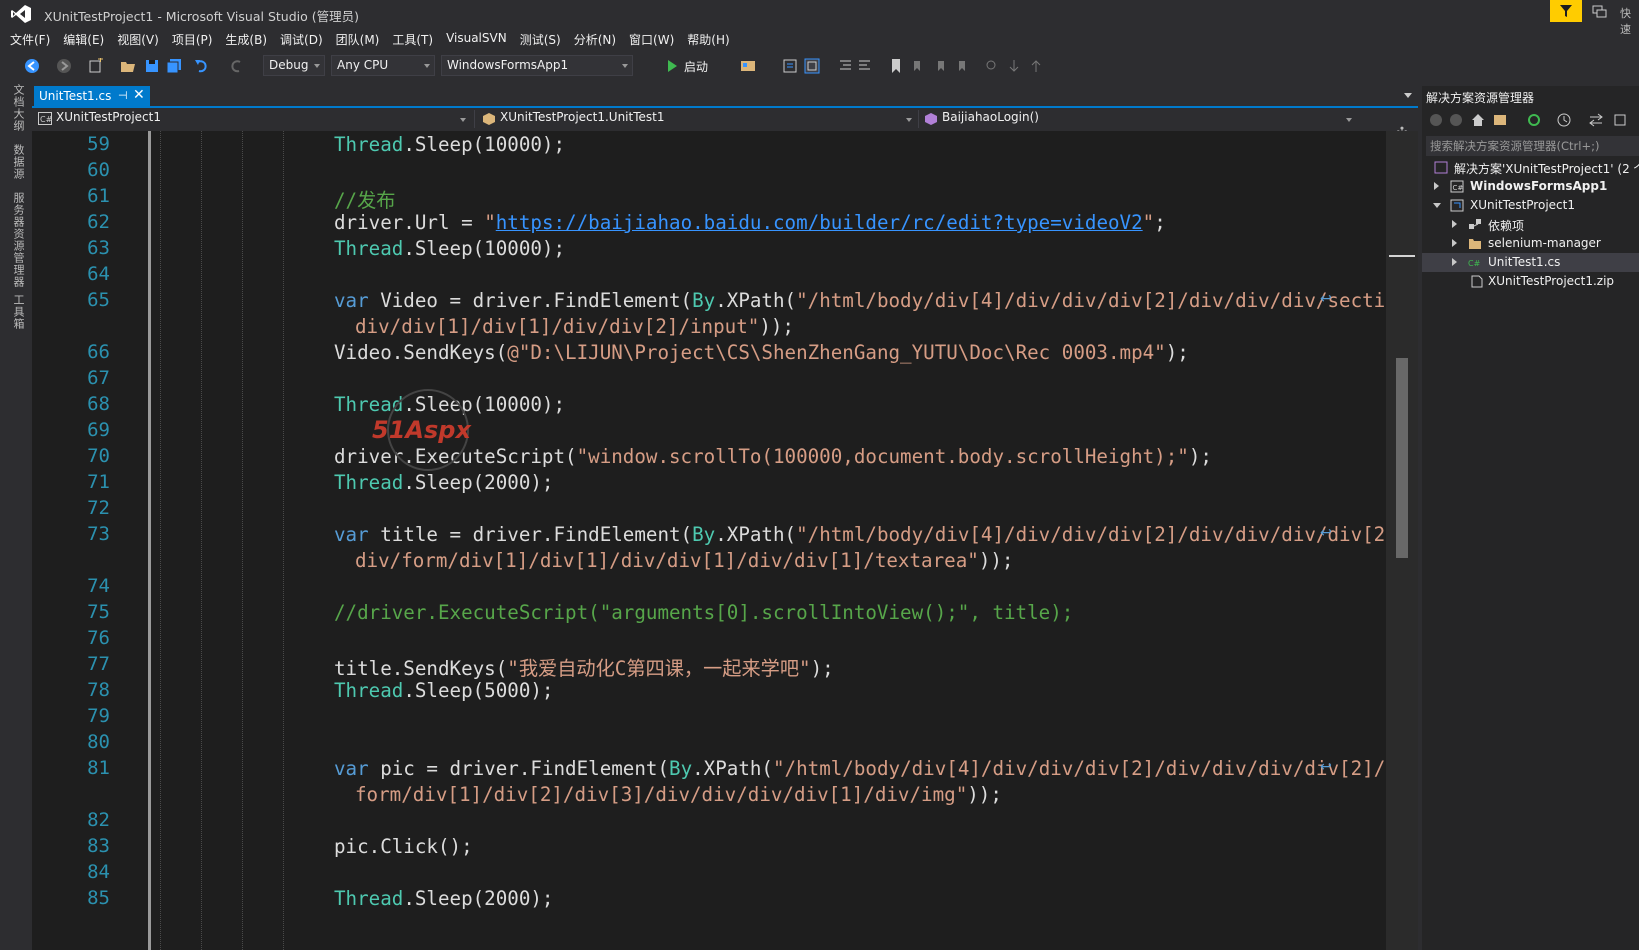  What do you see at coordinates (652, 39) in the screenshot?
I see `menu-window: 窗口(W)` at bounding box center [652, 39].